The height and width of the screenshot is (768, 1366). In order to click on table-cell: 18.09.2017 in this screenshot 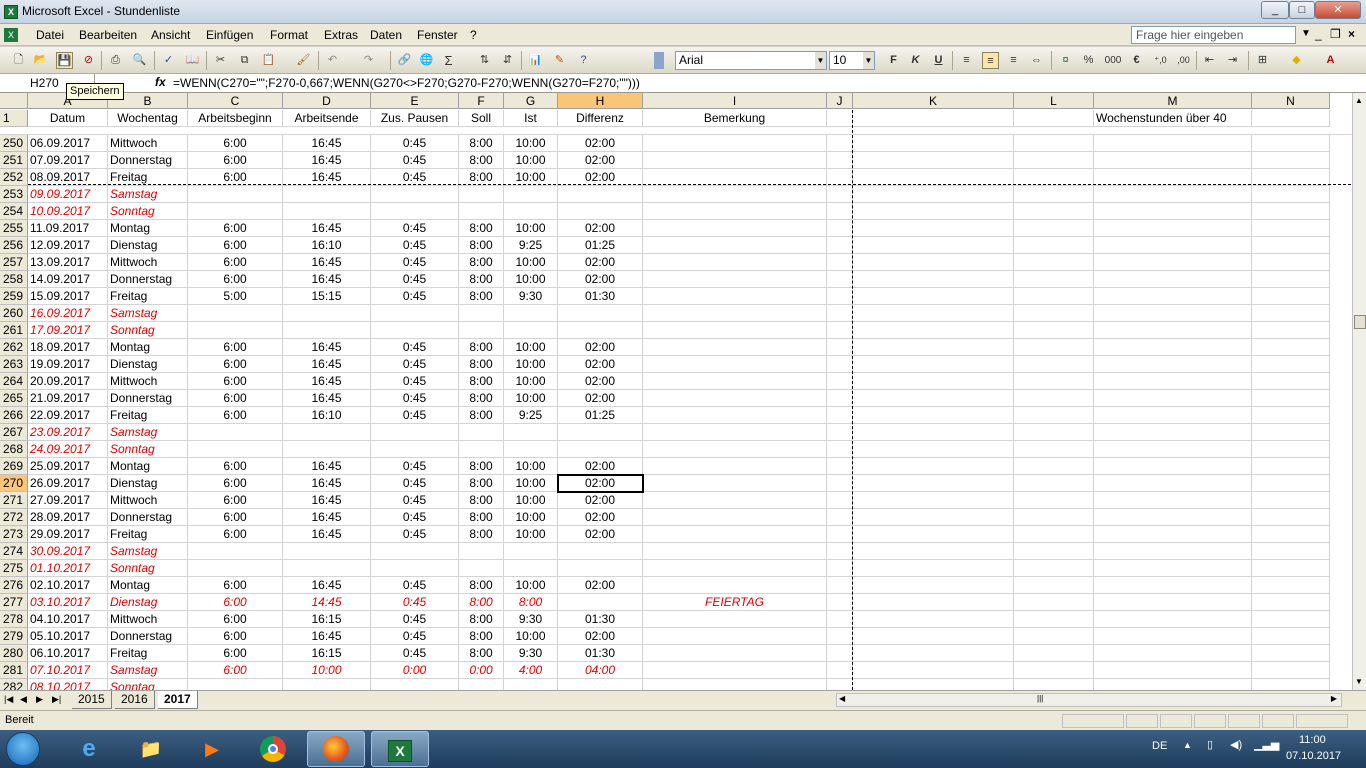, I will do `click(68, 347)`.